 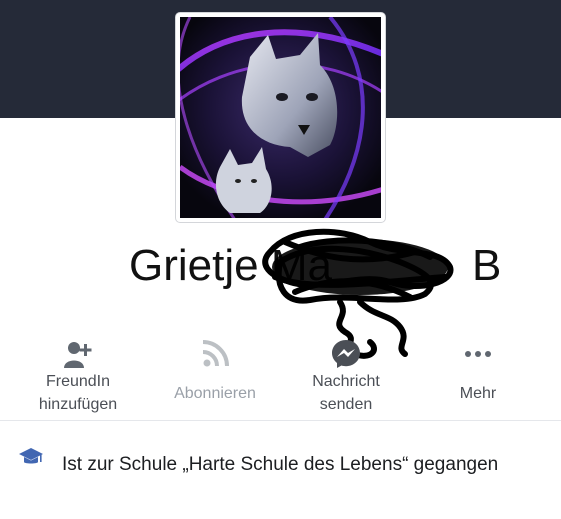 I want to click on profile-picture, so click(x=280, y=117).